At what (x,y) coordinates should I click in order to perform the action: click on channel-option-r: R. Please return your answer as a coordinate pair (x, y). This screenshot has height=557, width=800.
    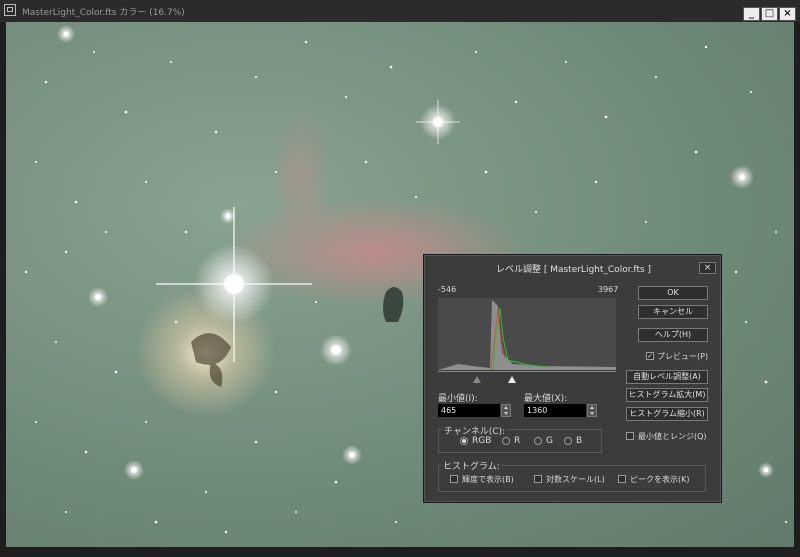
    Looking at the image, I should click on (517, 441).